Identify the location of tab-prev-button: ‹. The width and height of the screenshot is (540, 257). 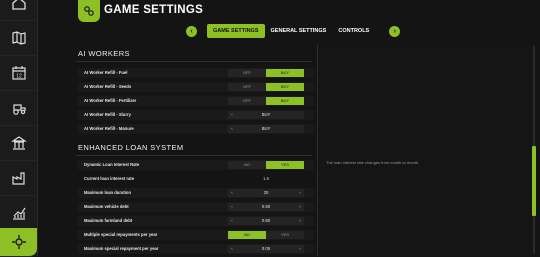
(191, 31).